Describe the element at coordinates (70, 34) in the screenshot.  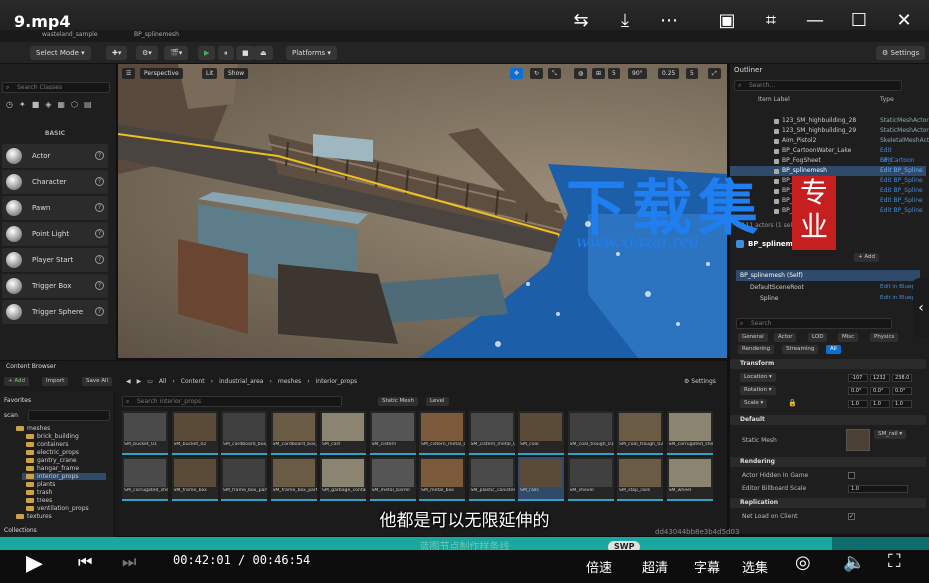
I see `tab-wasteland: wasteland_sample` at that location.